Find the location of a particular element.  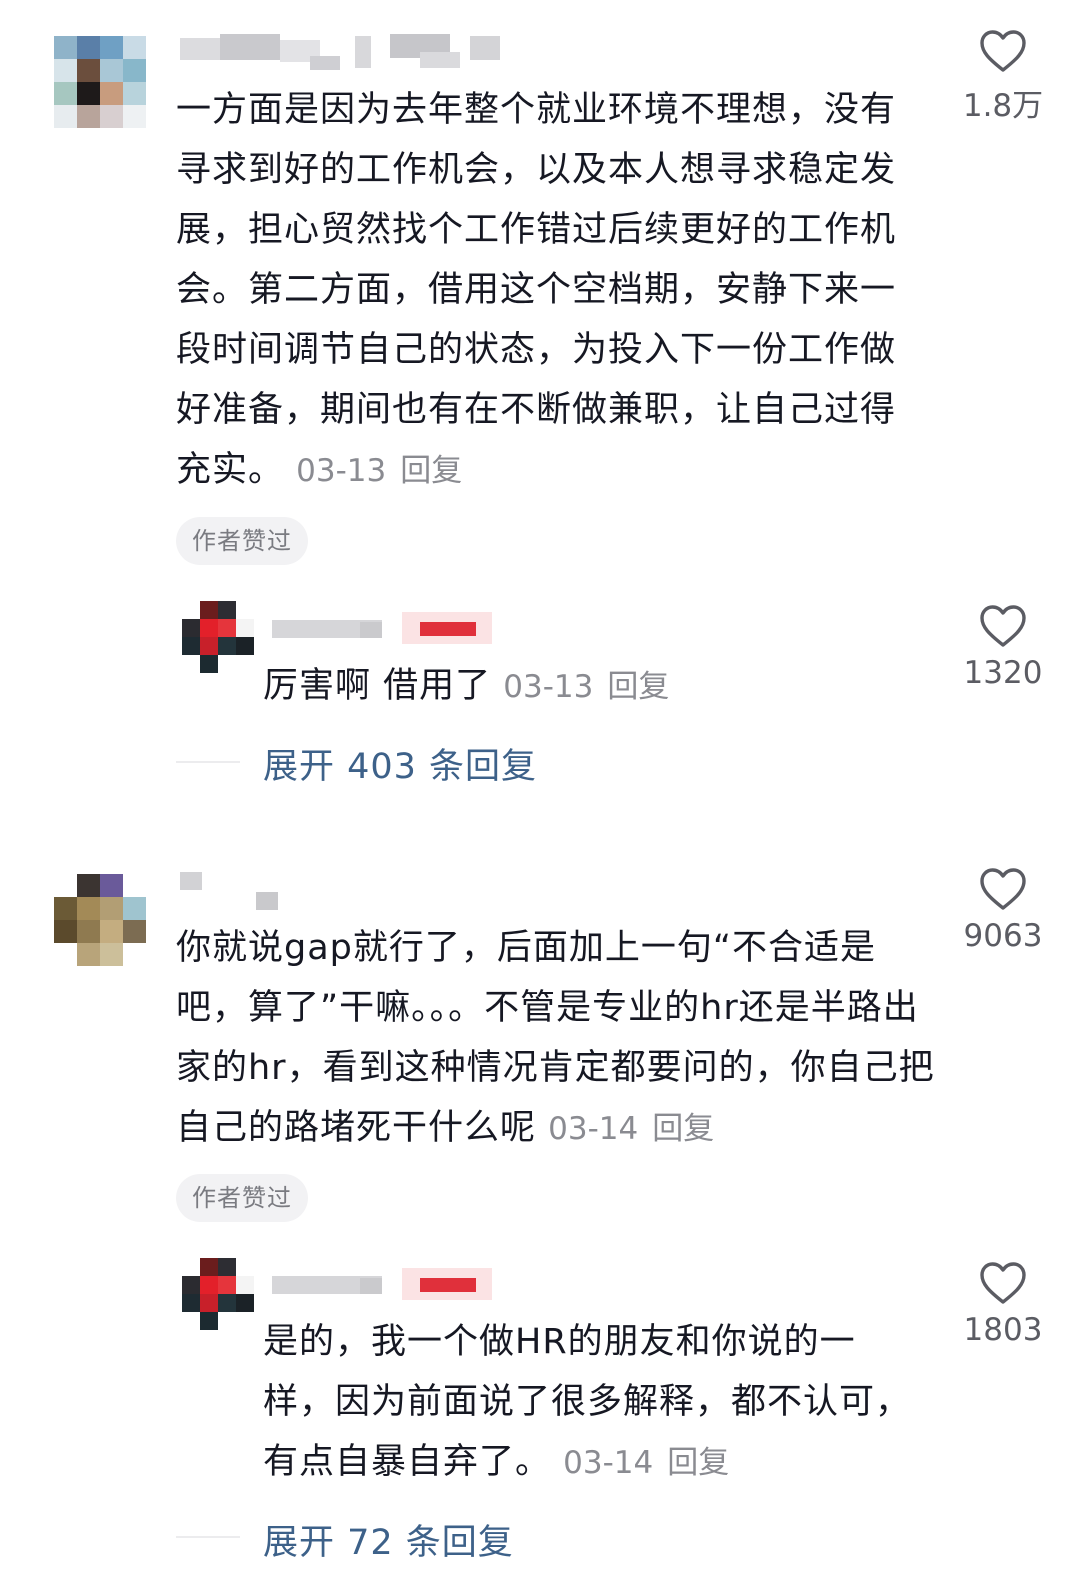

reply-date: 03-14 is located at coordinates (608, 1463).